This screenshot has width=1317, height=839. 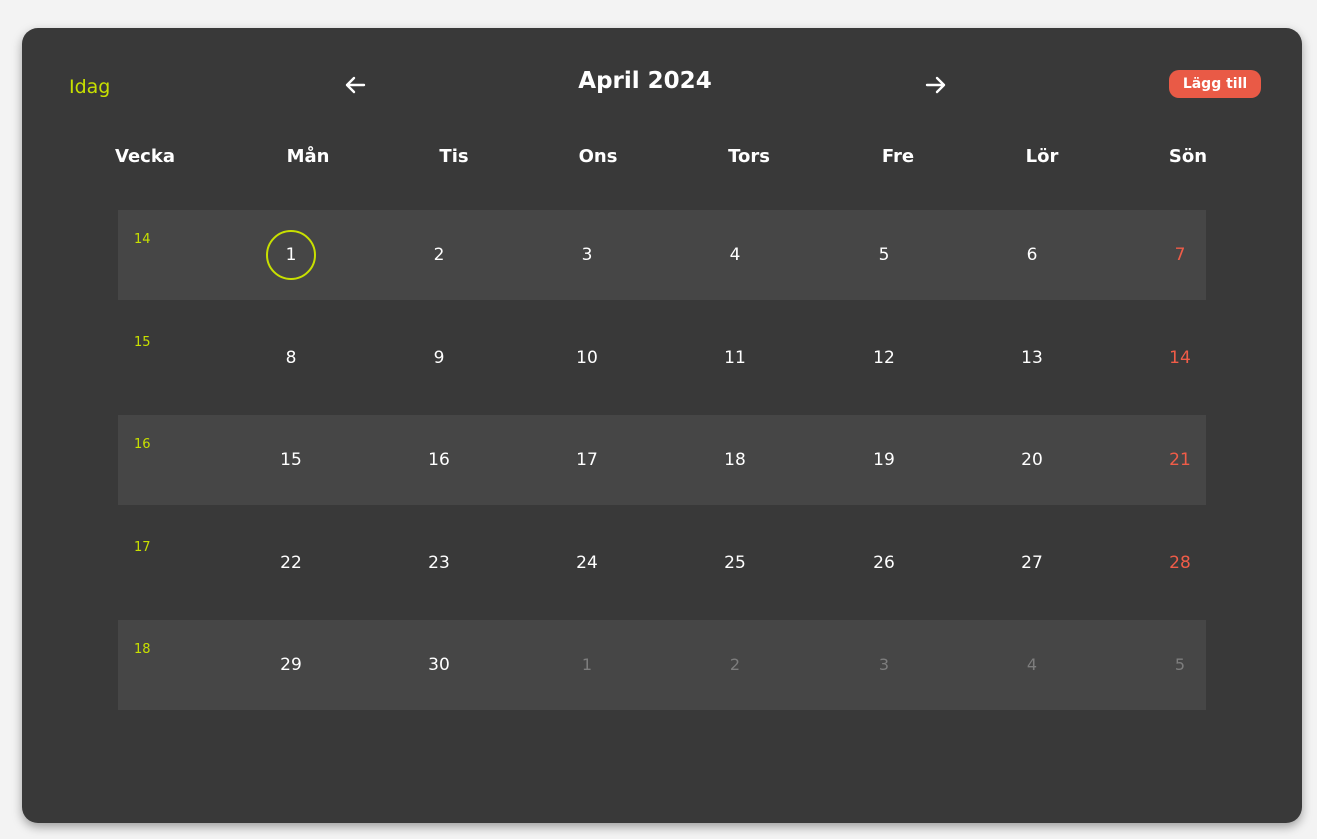 I want to click on week-number: 14, so click(x=142, y=239).